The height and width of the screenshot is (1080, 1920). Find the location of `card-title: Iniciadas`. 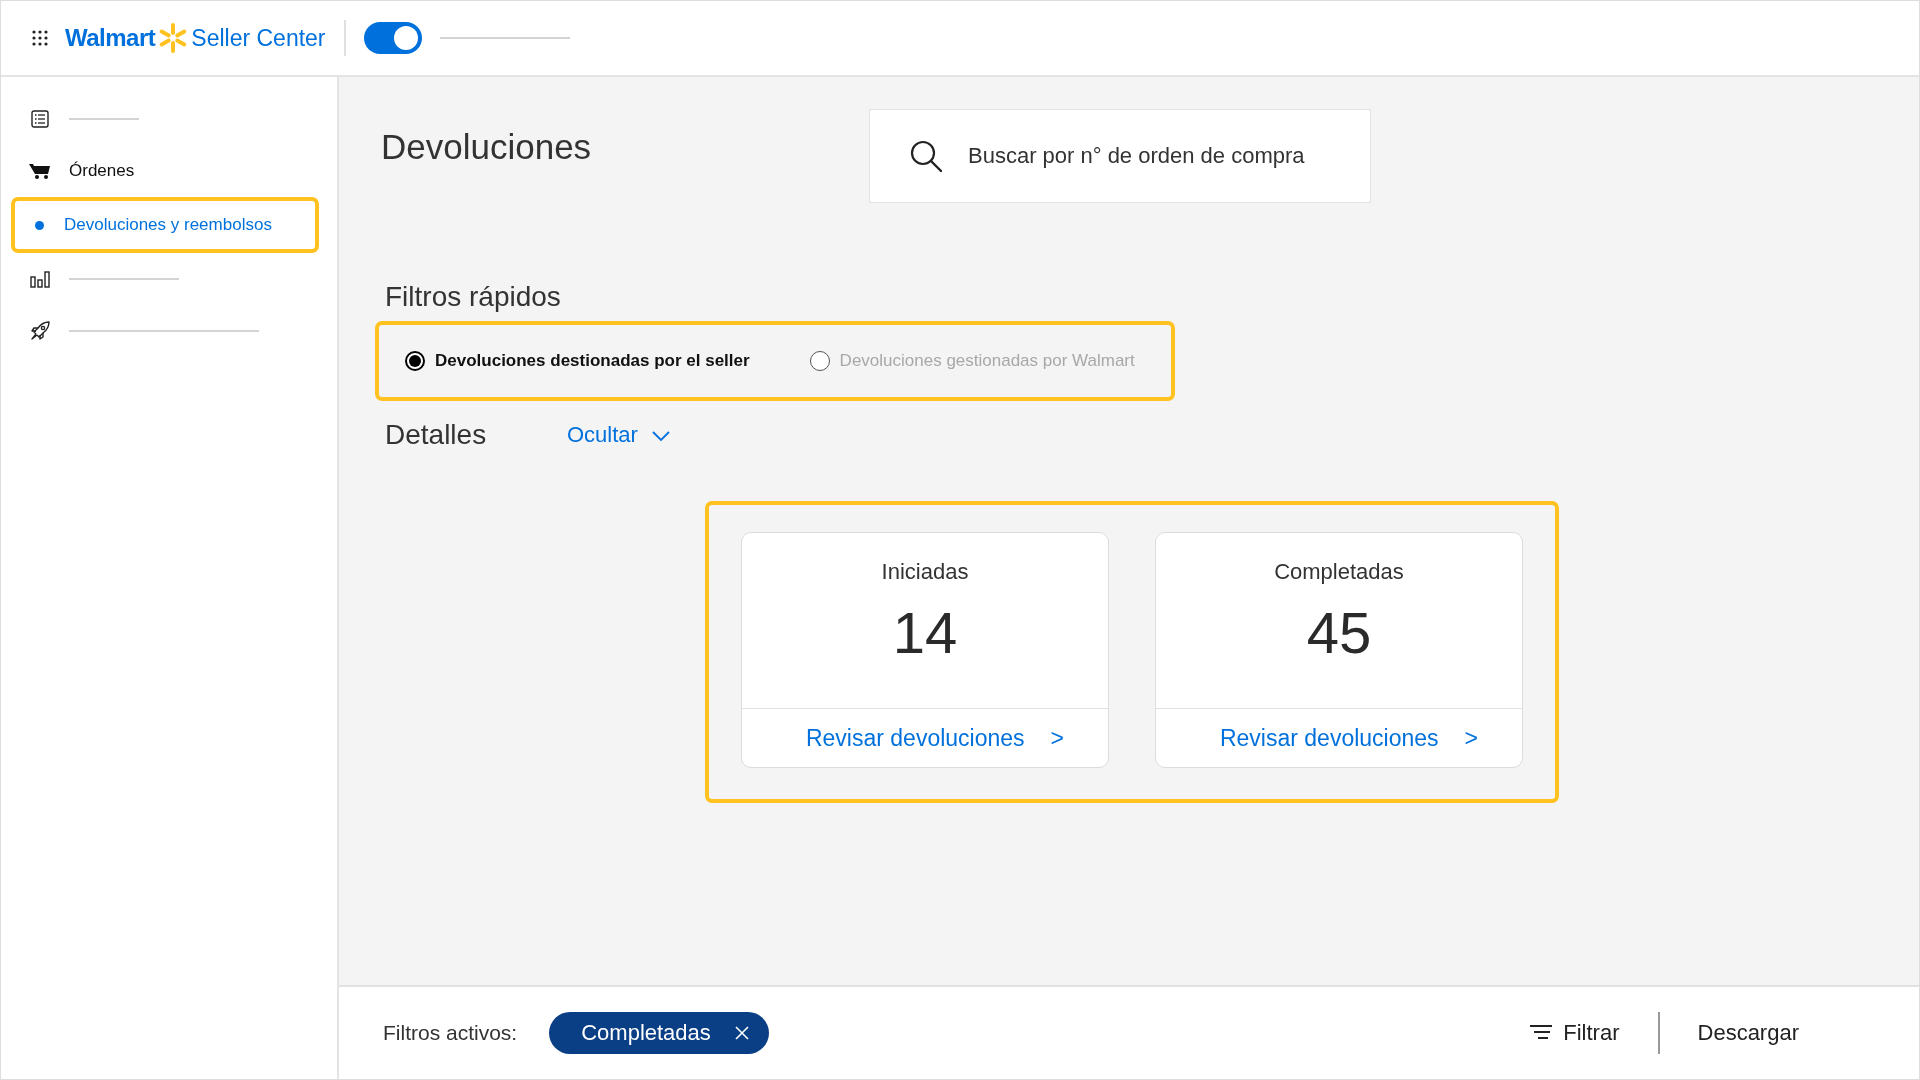

card-title: Iniciadas is located at coordinates (925, 572).